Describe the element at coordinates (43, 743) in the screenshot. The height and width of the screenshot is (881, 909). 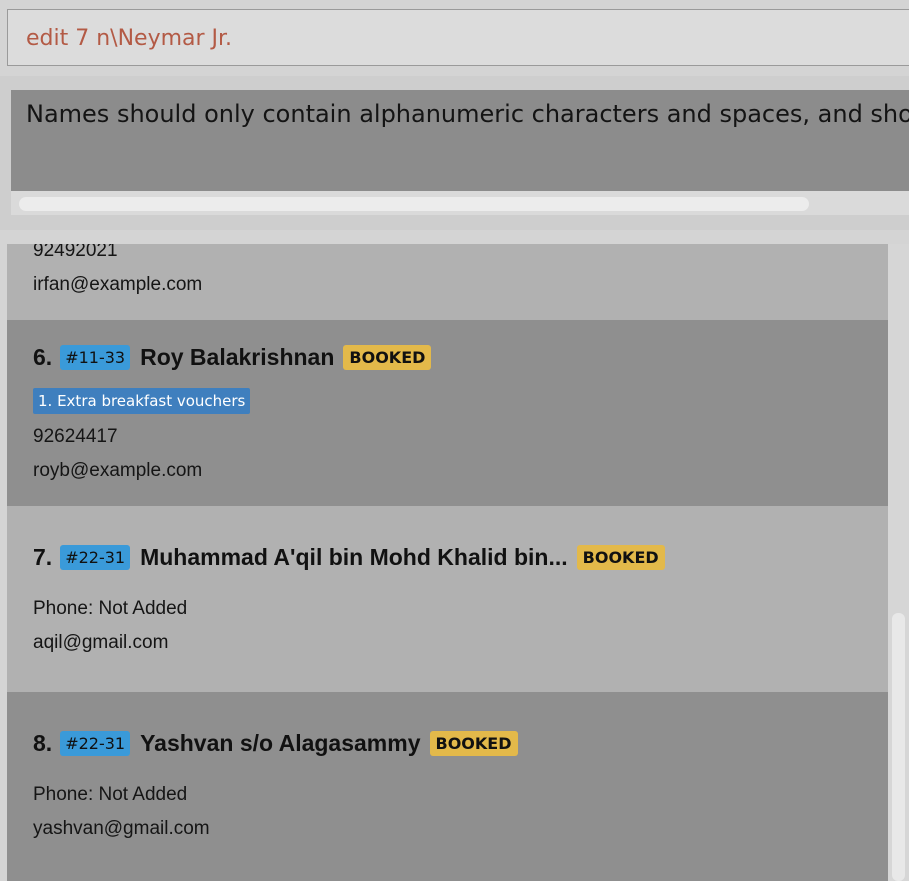
I see `person-index: 8.` at that location.